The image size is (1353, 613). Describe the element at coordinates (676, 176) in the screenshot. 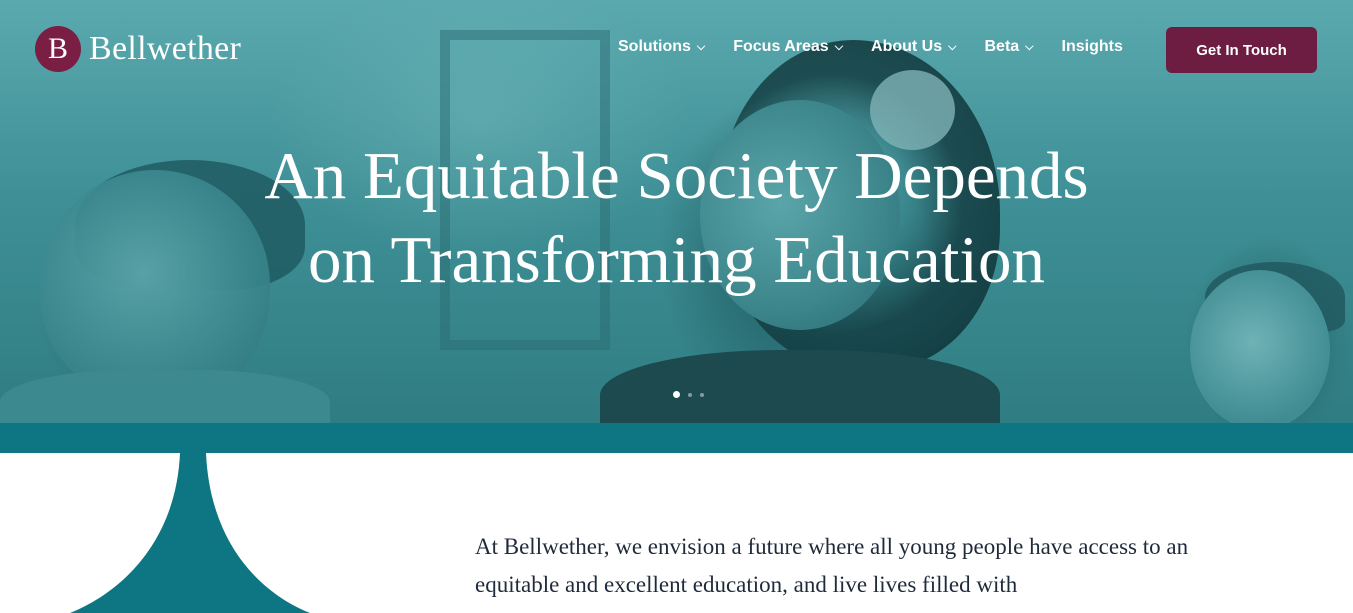

I see `hero-headline-line1: An Equitable Society Depends` at that location.